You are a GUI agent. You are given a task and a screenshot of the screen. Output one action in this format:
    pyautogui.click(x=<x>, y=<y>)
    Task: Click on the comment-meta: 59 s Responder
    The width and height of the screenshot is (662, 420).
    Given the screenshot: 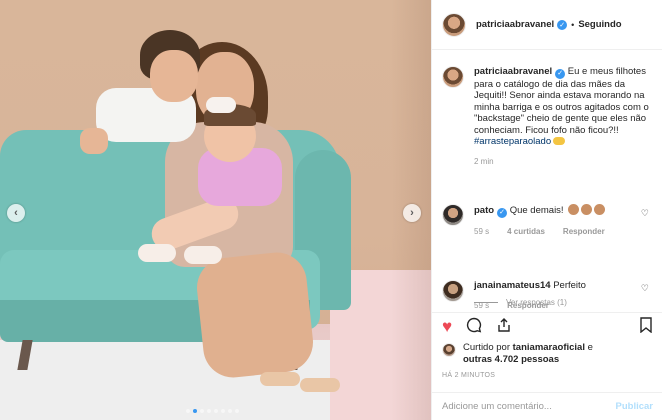 What is the action you would take?
    pyautogui.click(x=562, y=306)
    